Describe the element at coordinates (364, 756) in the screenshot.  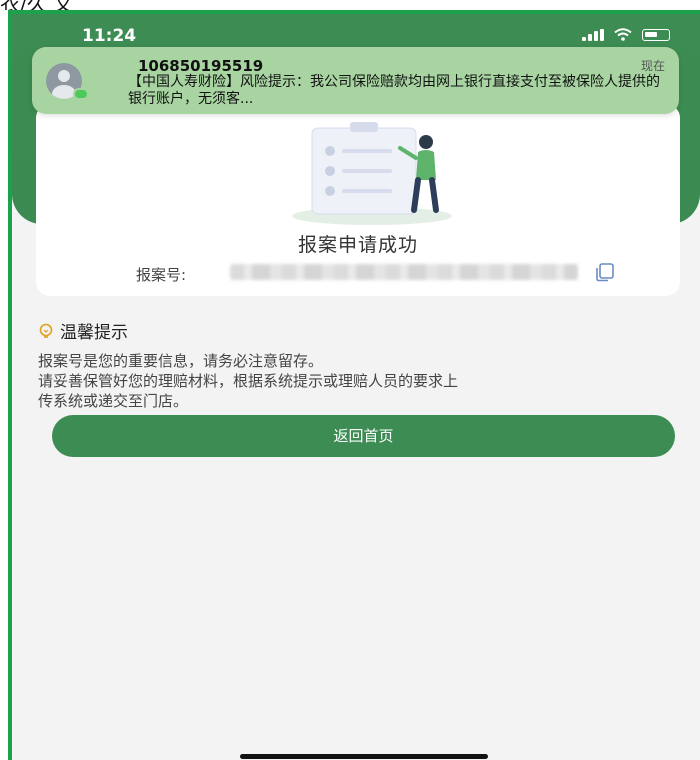
I see `home-indicator` at that location.